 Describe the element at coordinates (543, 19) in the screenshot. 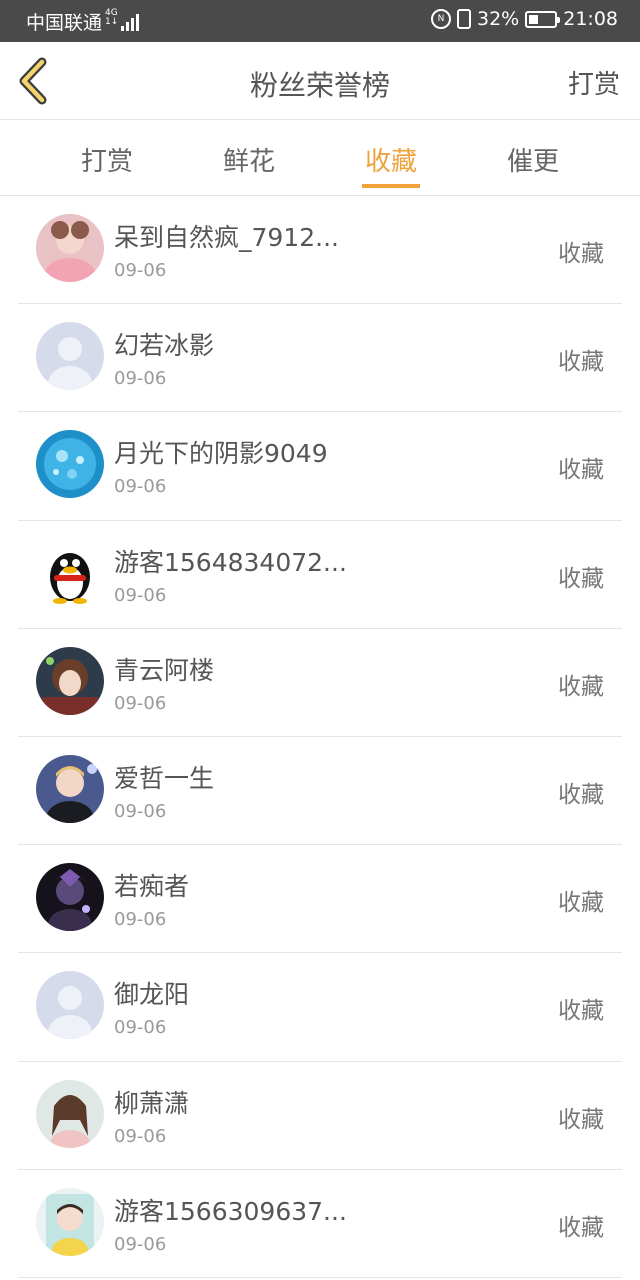

I see `battery-icon` at that location.